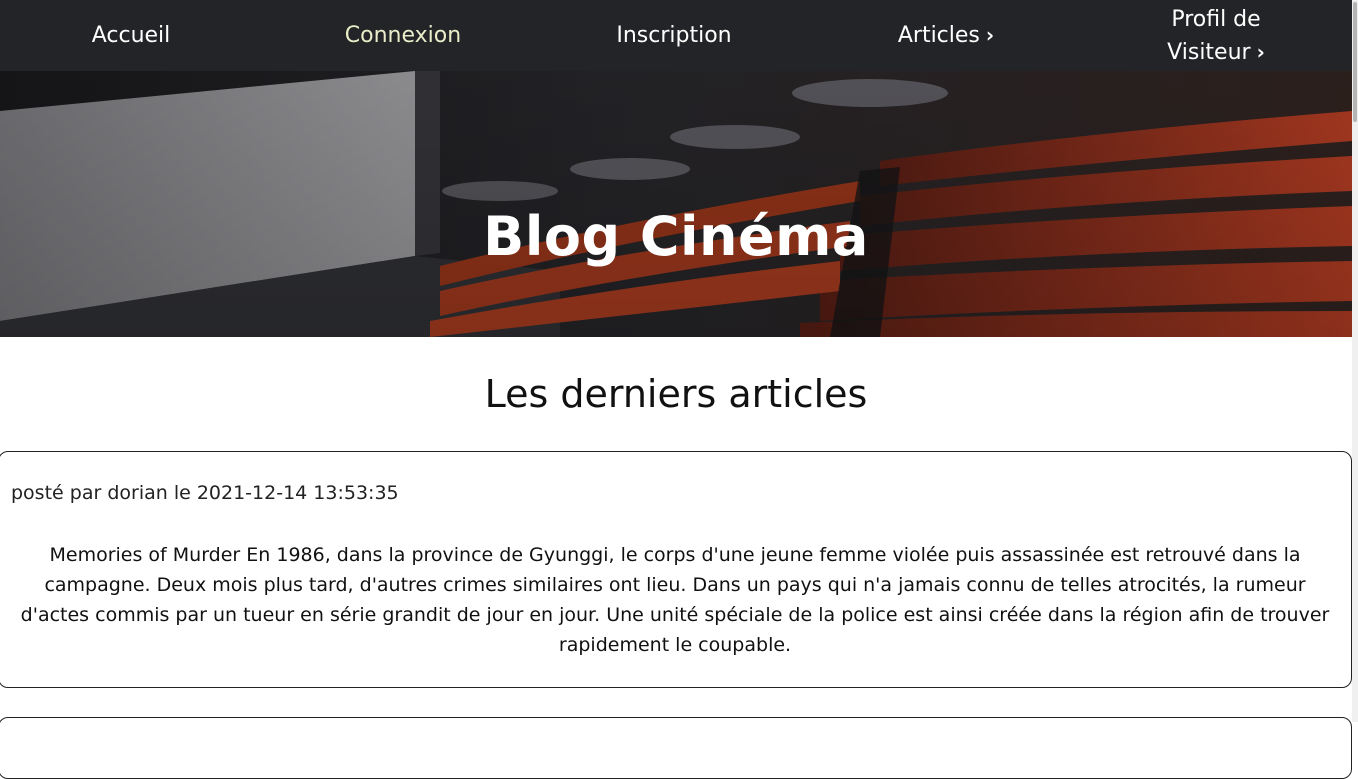 The image size is (1358, 779). Describe the element at coordinates (676, 748) in the screenshot. I see `article-card` at that location.